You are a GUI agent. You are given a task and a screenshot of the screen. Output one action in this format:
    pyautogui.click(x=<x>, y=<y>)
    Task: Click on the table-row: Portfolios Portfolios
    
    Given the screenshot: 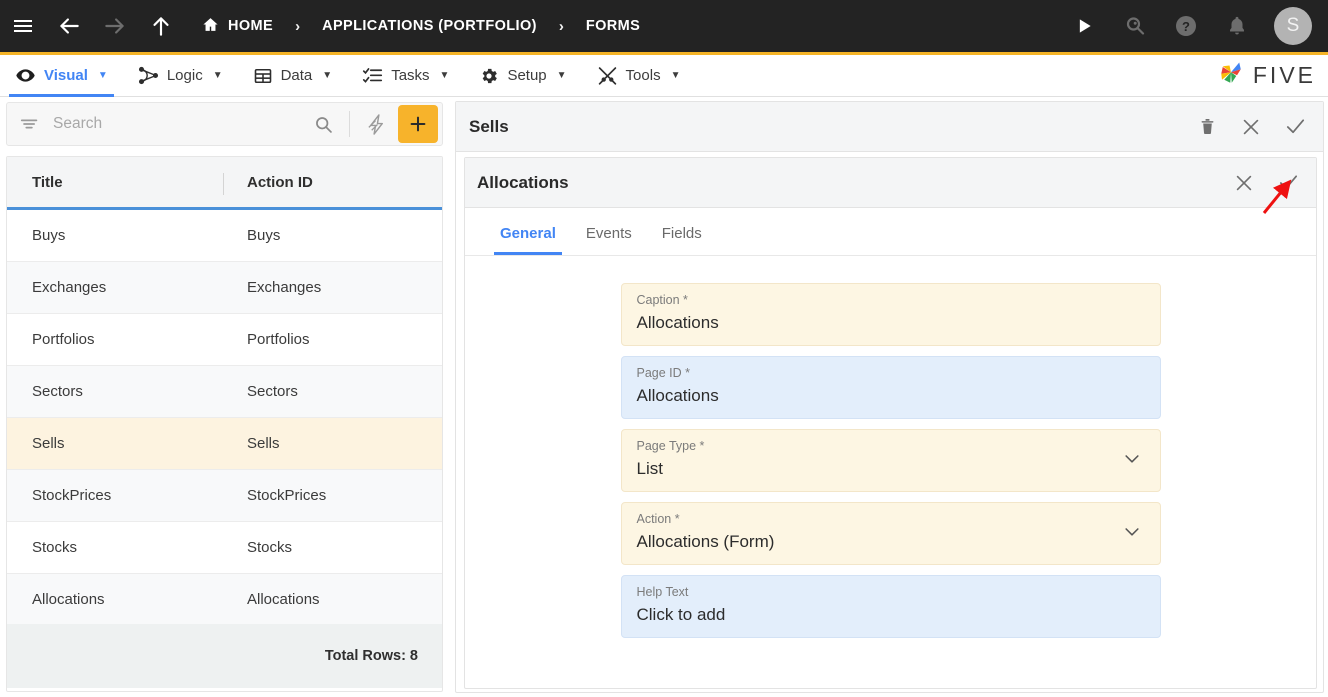 What is the action you would take?
    pyautogui.click(x=224, y=340)
    